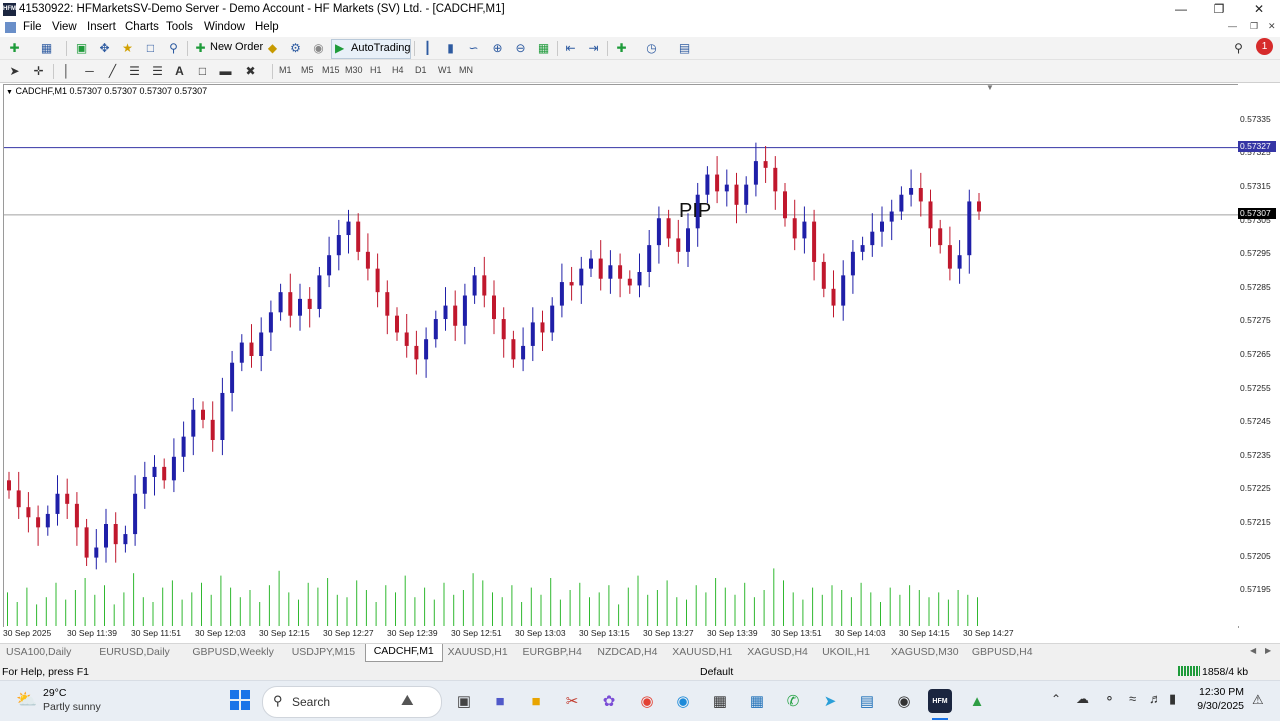  What do you see at coordinates (552, 652) in the screenshot?
I see `chart-tab: EURGBP,H4` at bounding box center [552, 652].